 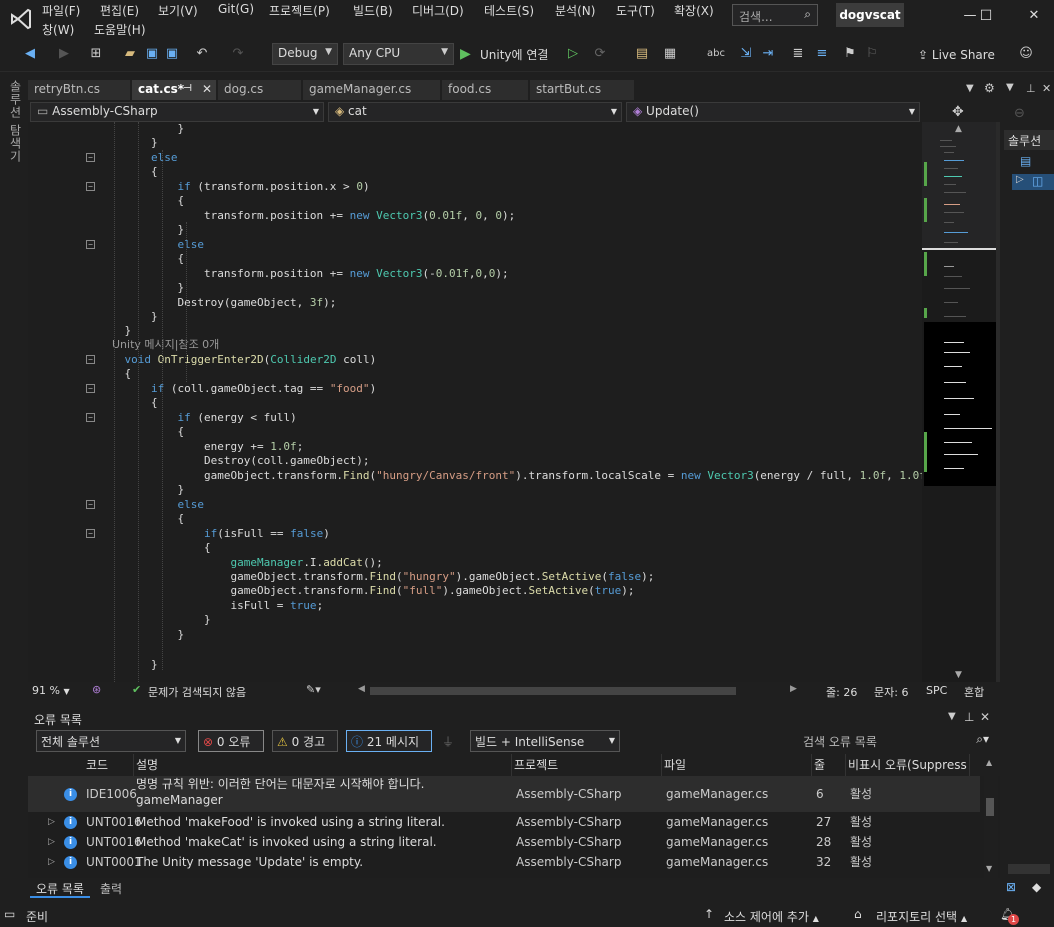 I want to click on tab-file: gameManager.cs, so click(x=371, y=90).